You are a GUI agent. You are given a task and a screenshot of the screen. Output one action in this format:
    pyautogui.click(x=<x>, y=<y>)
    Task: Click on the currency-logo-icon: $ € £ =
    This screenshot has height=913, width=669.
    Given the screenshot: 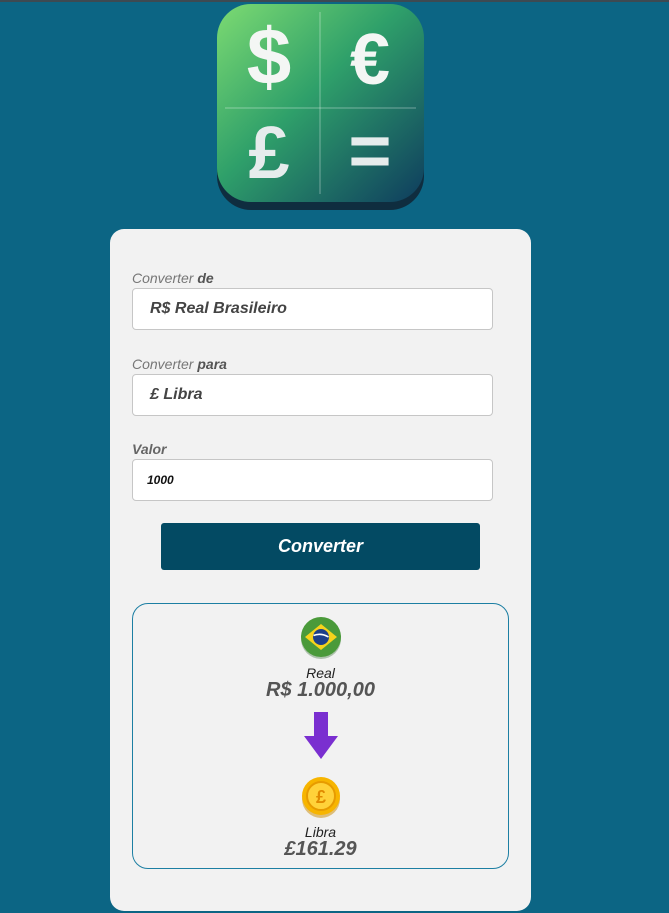 What is the action you would take?
    pyautogui.click(x=320, y=107)
    